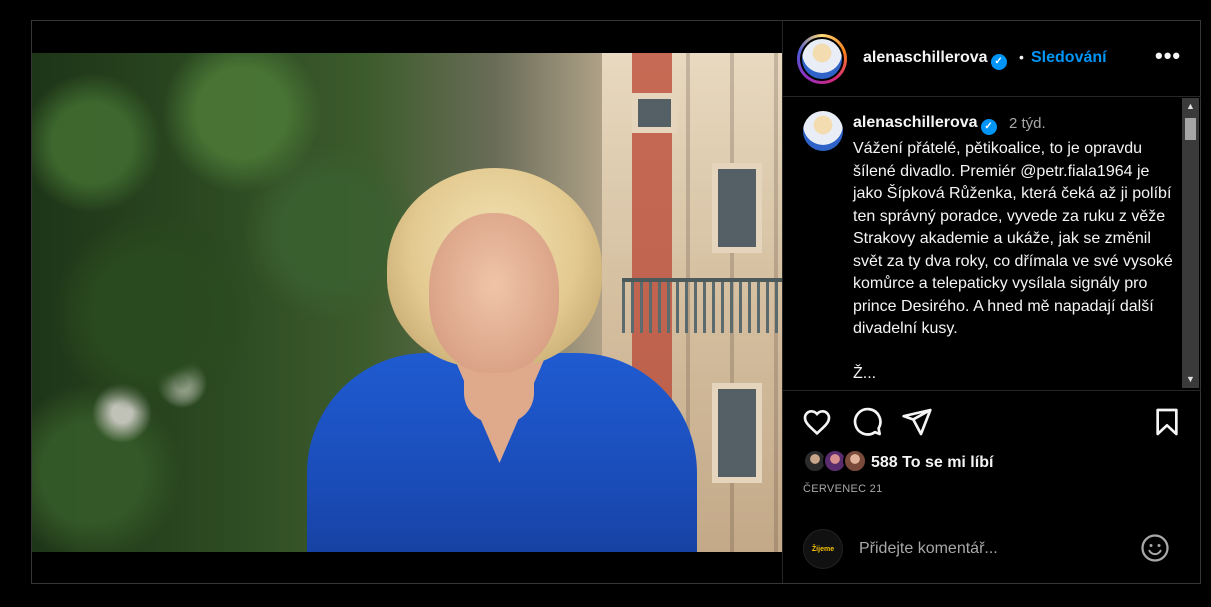  Describe the element at coordinates (917, 422) in the screenshot. I see `share-icon` at that location.